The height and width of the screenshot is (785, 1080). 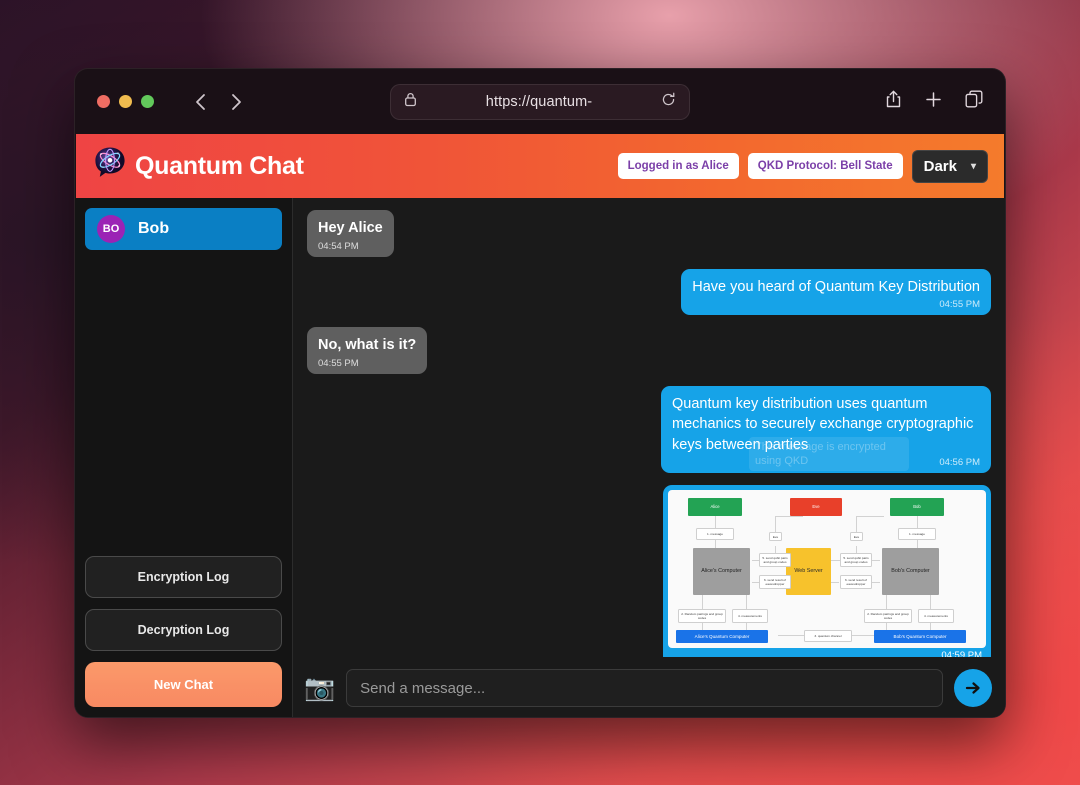 I want to click on theme-select: Dark ▾, so click(x=949, y=166).